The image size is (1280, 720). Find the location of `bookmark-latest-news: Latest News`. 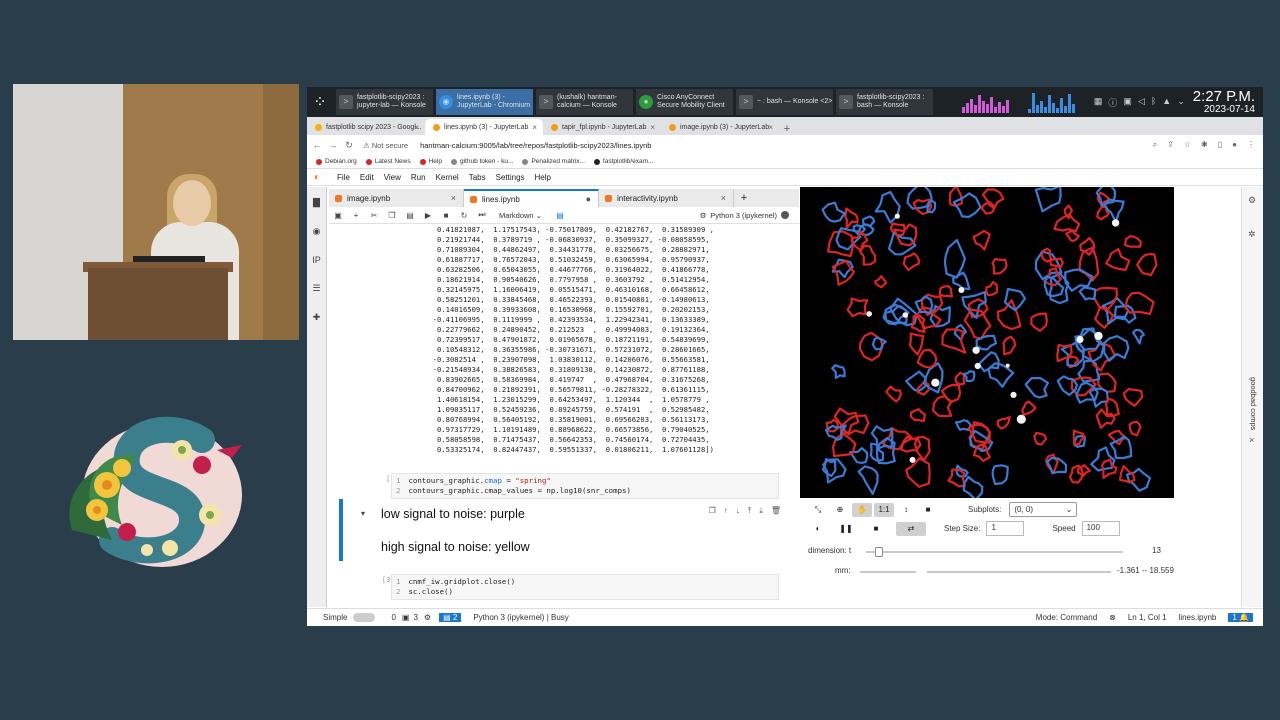

bookmark-latest-news: Latest News is located at coordinates (388, 161).